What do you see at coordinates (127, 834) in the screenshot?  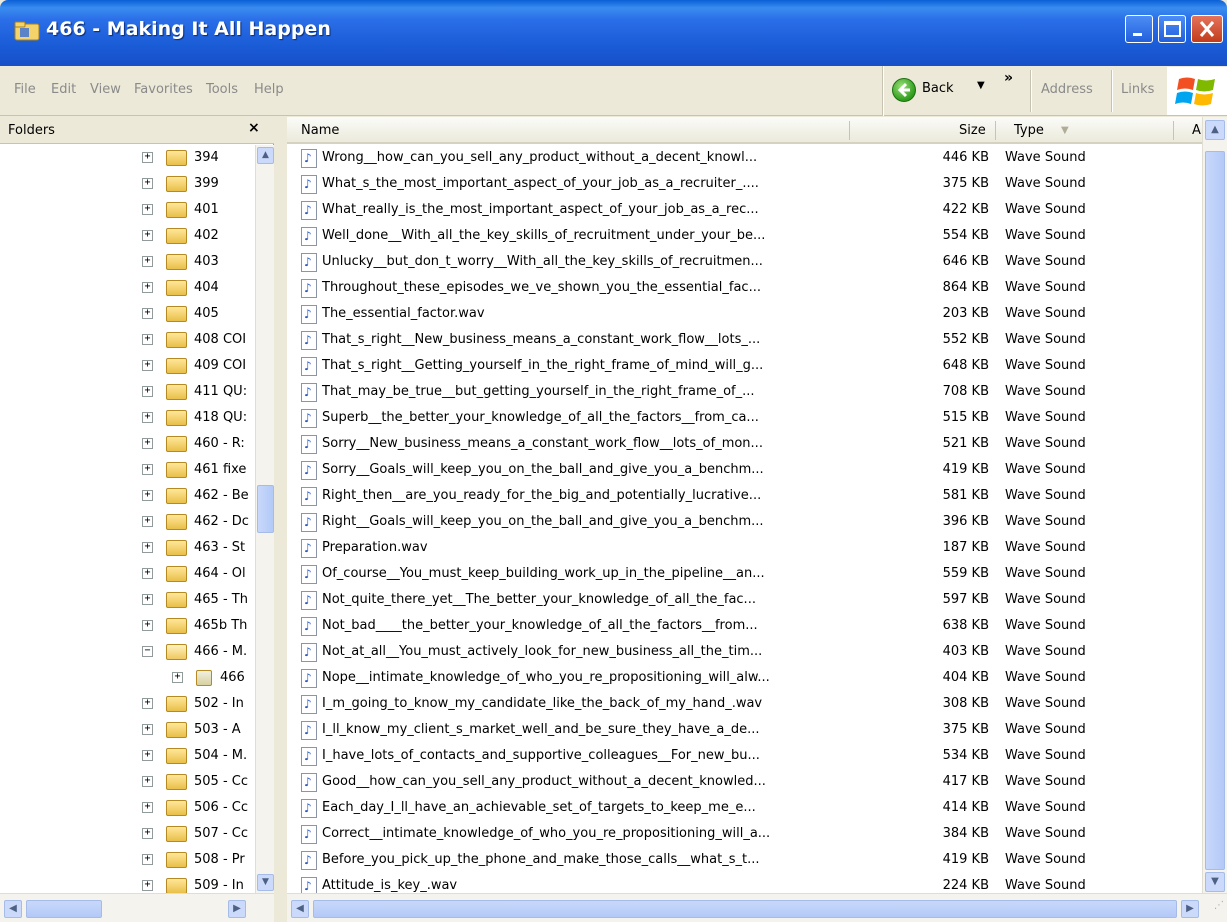 I see `tree-item: +507 - Cc` at bounding box center [127, 834].